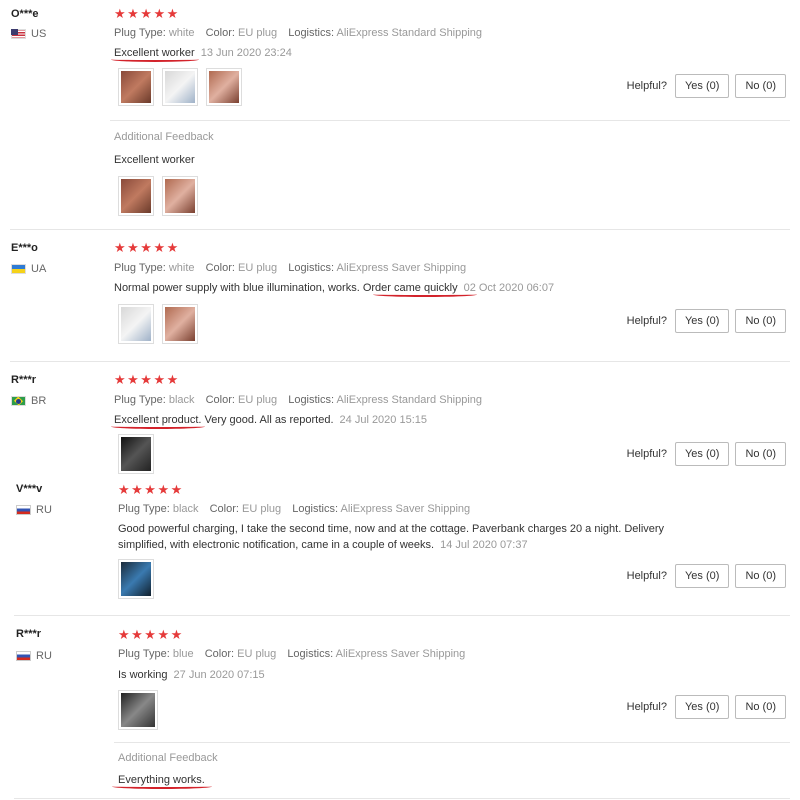 This screenshot has width=800, height=800. Describe the element at coordinates (154, 160) in the screenshot. I see `additional-feedback-text: Excellent worker` at that location.